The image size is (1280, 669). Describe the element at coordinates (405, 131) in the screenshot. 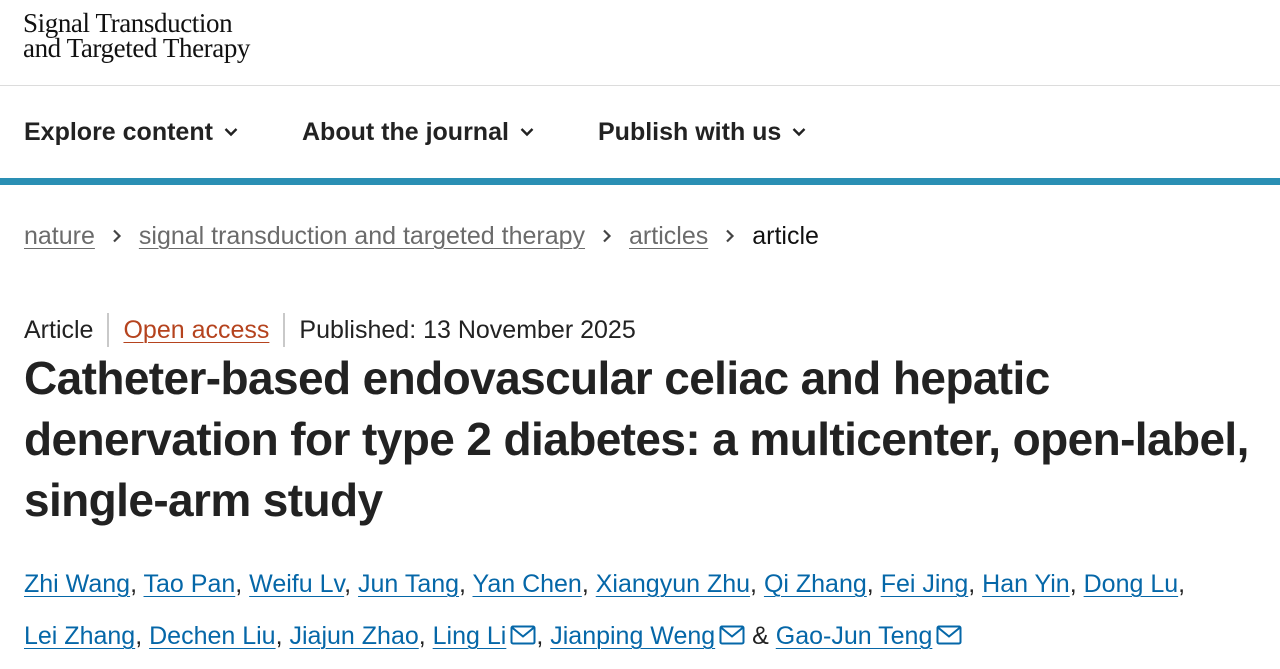

I see `nav-about-journal-label: About the journal` at that location.